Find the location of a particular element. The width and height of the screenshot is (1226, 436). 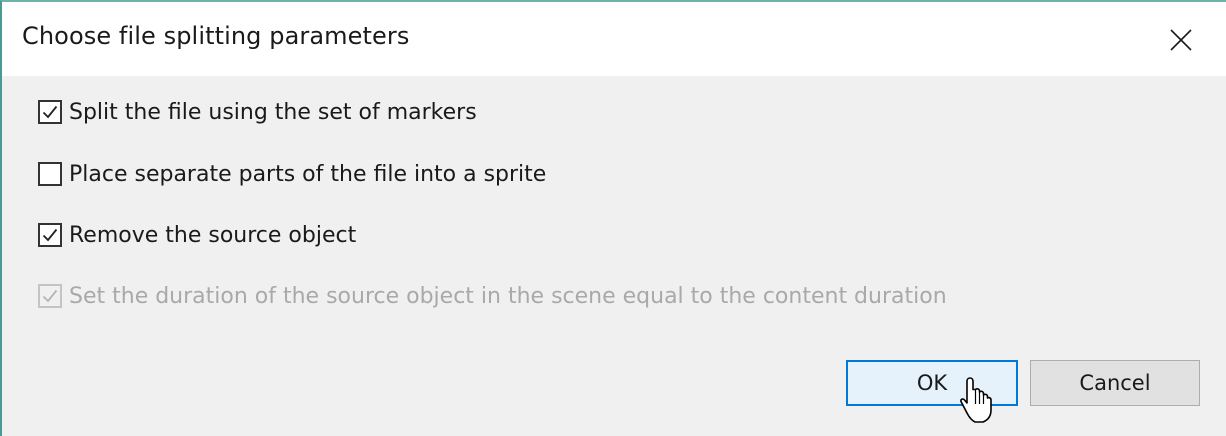

option-split-by-markers: Split the file using the set of markers is located at coordinates (257, 112).